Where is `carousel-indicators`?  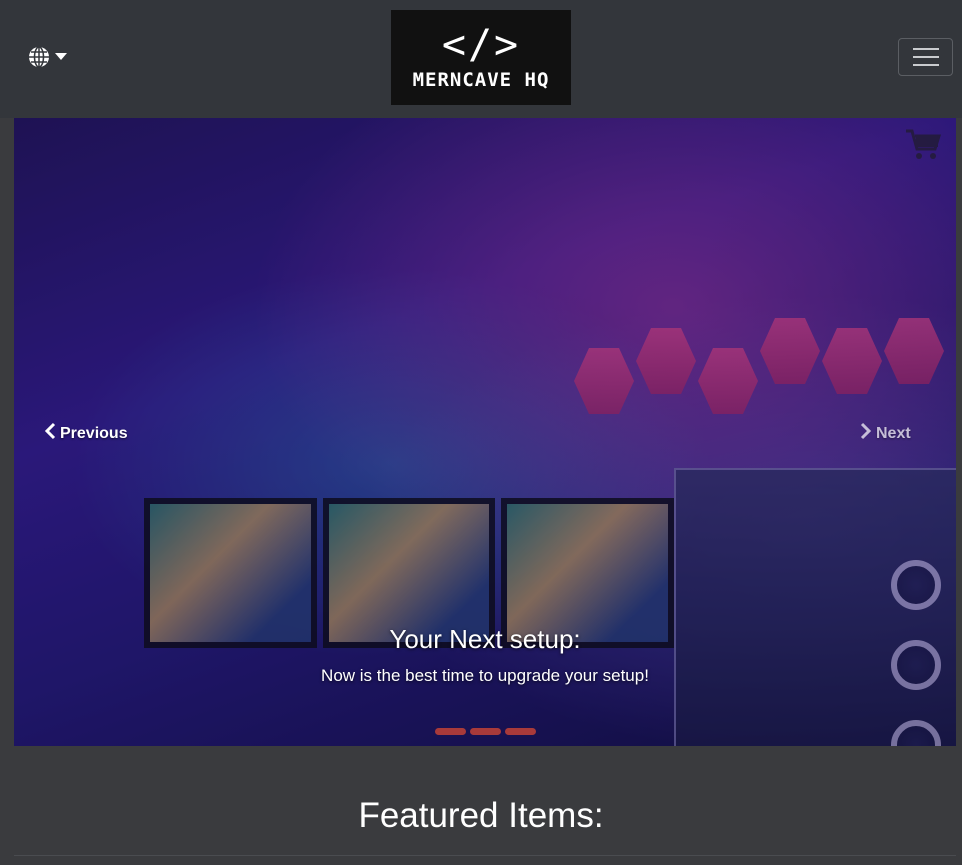 carousel-indicators is located at coordinates (485, 731).